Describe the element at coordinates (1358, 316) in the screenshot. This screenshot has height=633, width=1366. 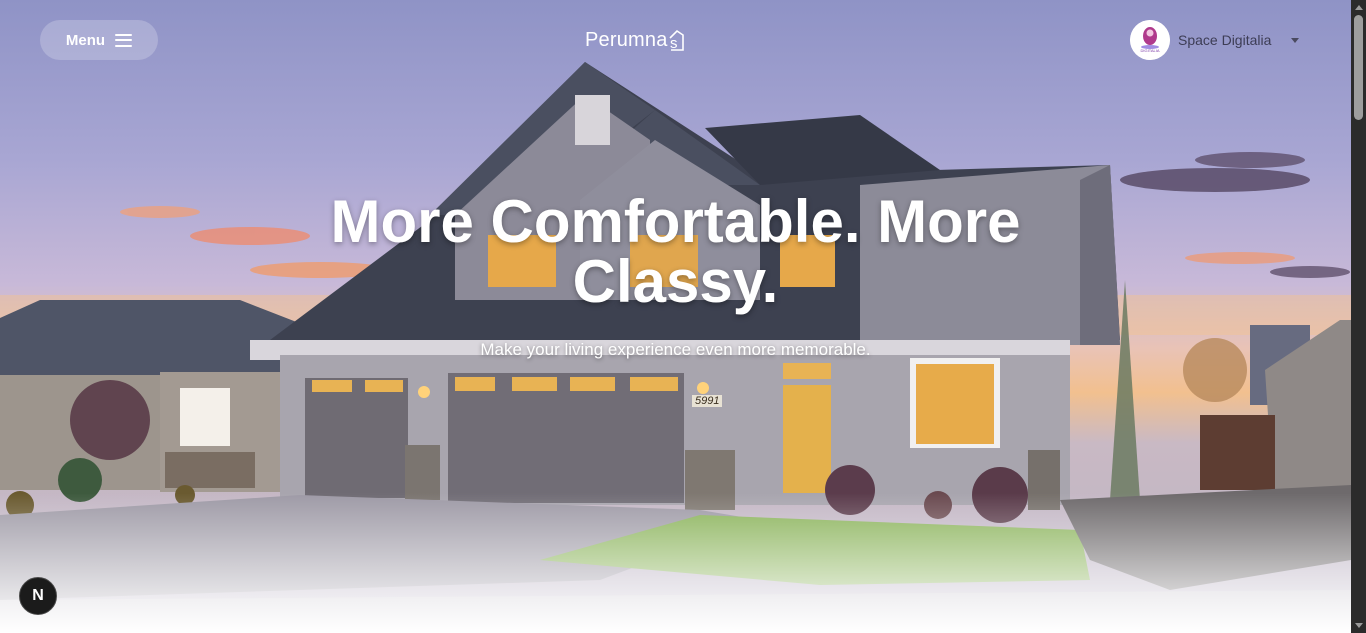
I see `scrollbar` at that location.